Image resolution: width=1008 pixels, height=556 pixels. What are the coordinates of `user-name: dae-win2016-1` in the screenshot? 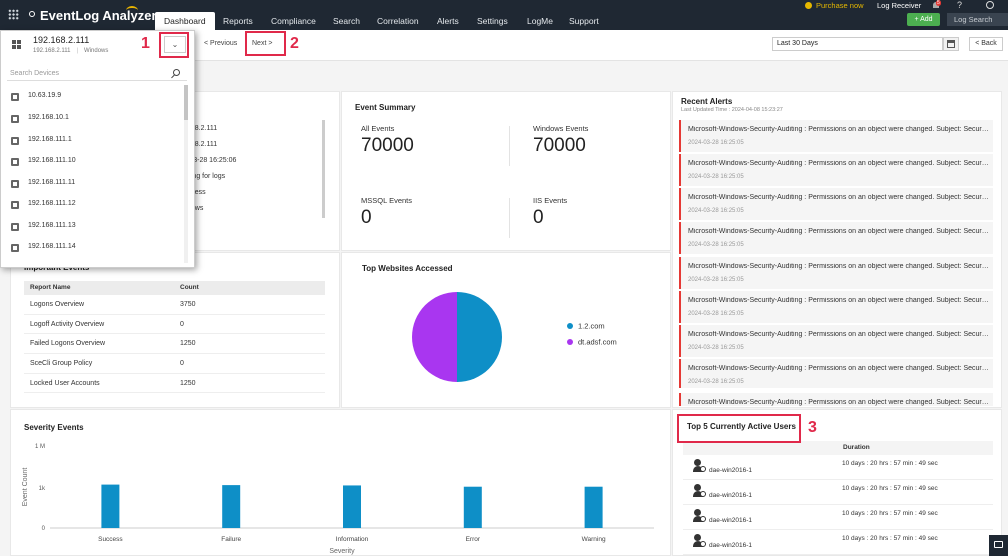 It's located at (731, 520).